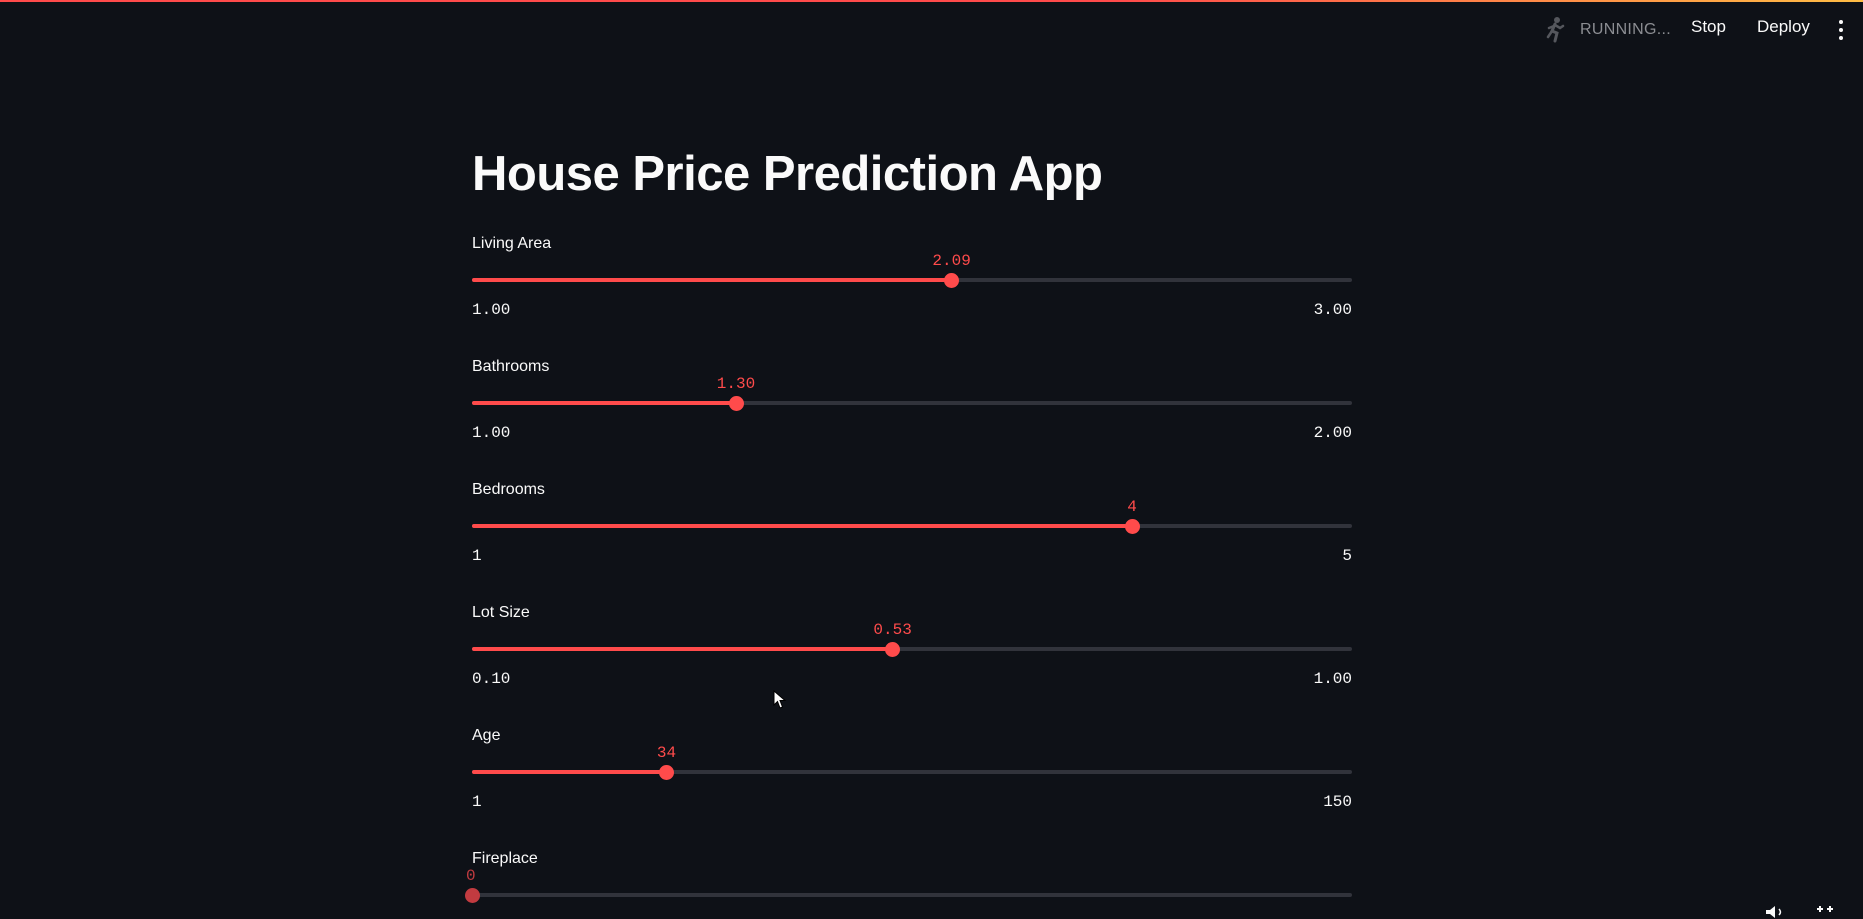  What do you see at coordinates (1132, 507) in the screenshot?
I see `slider-value: 4` at bounding box center [1132, 507].